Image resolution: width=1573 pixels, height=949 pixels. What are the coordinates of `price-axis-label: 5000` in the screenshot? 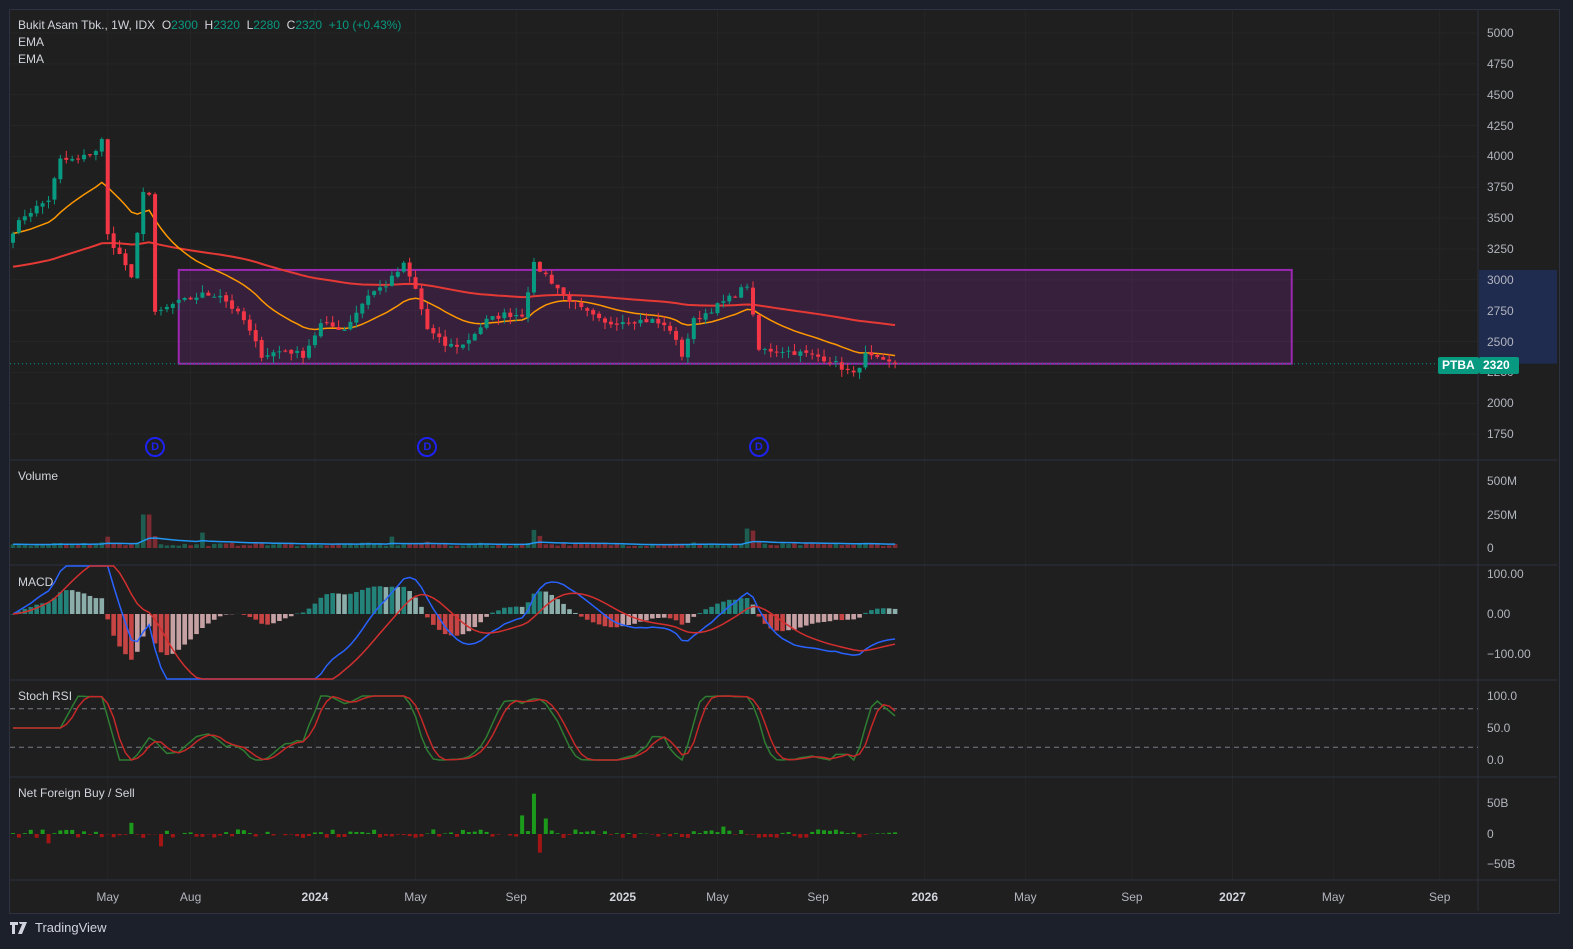 It's located at (1500, 33).